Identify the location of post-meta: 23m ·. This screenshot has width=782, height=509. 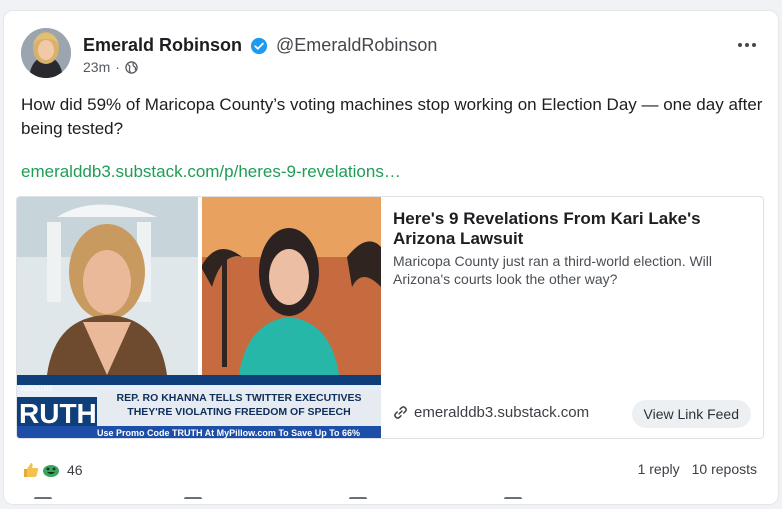
(110, 67).